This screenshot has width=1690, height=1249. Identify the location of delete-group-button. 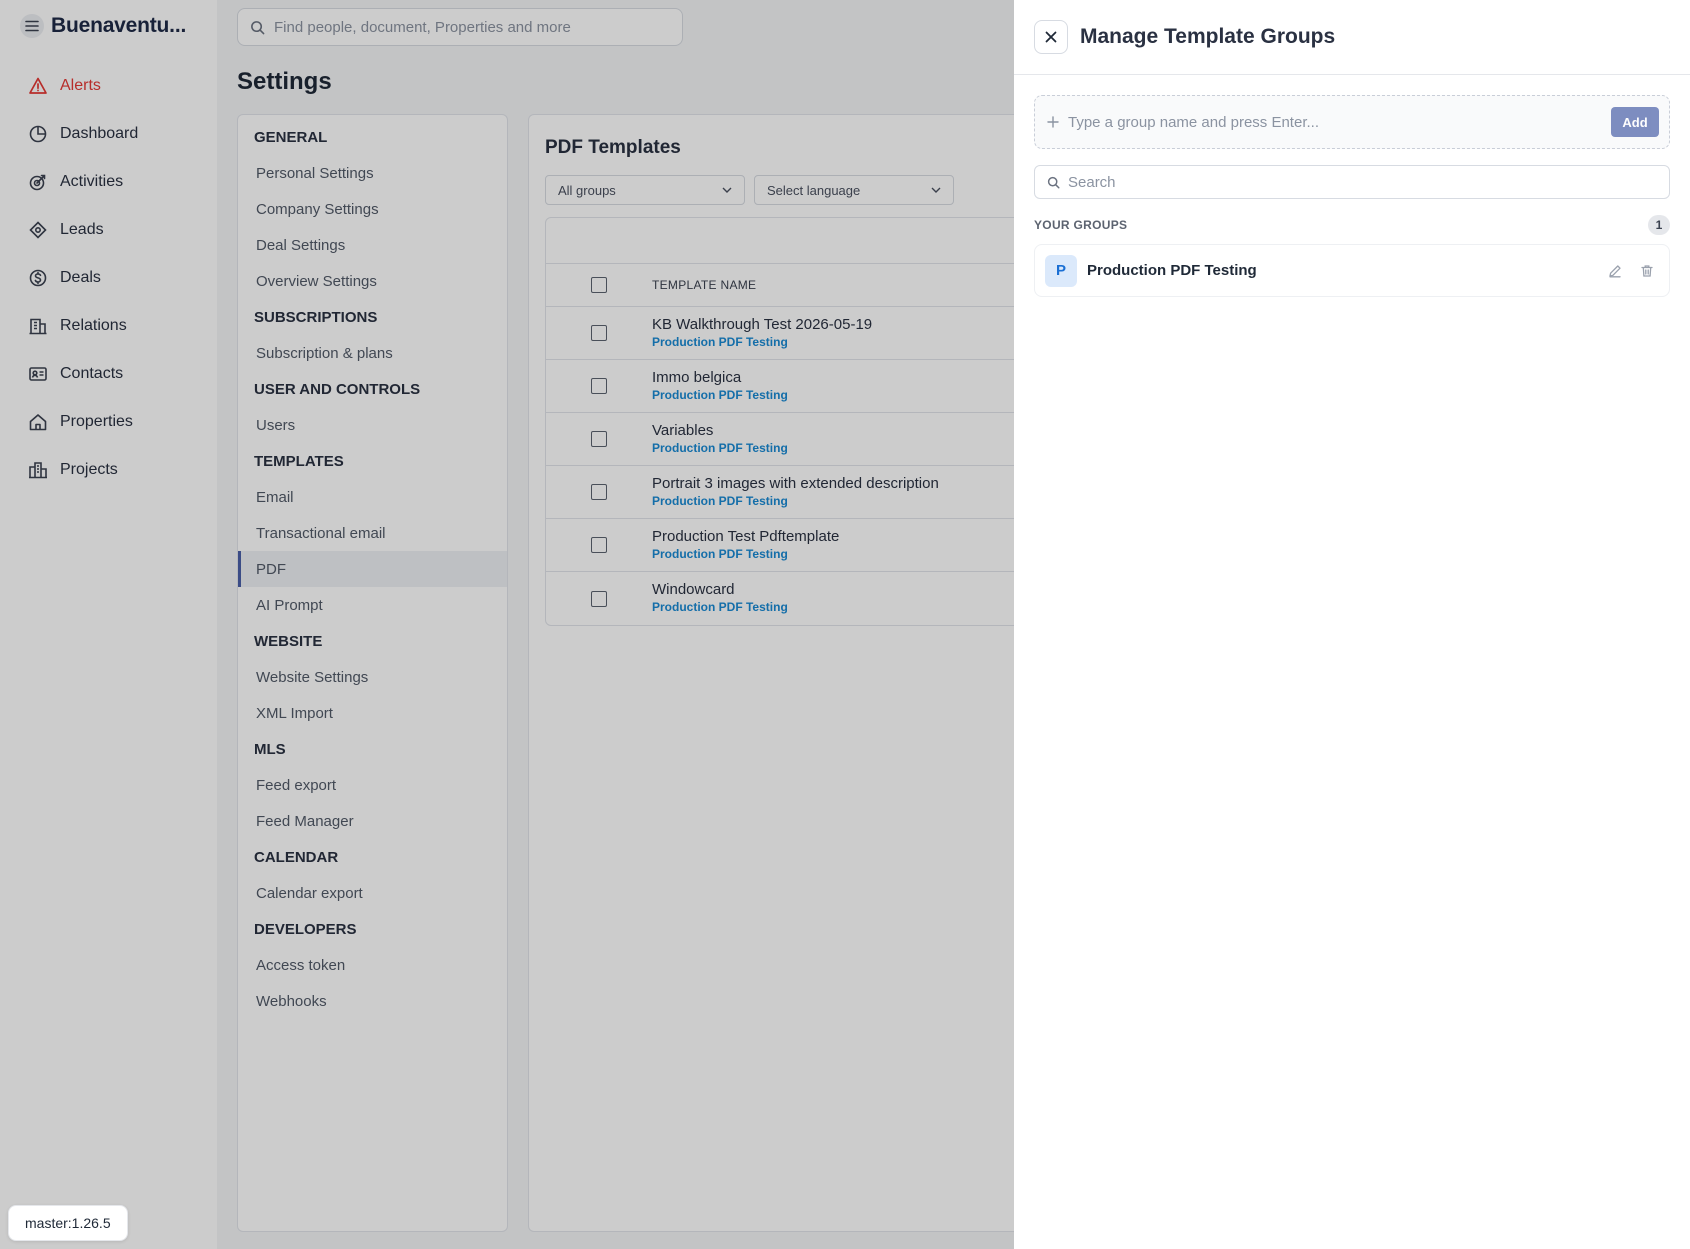
(1647, 271).